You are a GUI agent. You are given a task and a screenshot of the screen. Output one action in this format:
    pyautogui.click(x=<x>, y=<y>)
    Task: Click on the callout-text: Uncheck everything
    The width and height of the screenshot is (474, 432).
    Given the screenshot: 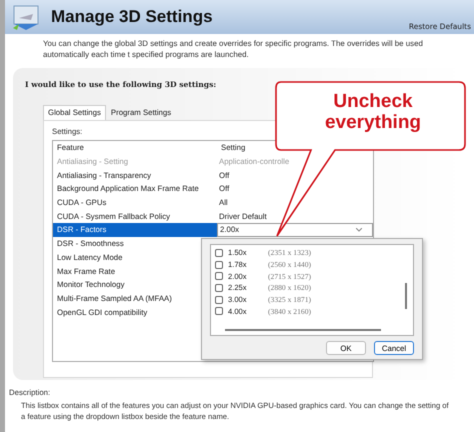 What is the action you would take?
    pyautogui.click(x=373, y=112)
    